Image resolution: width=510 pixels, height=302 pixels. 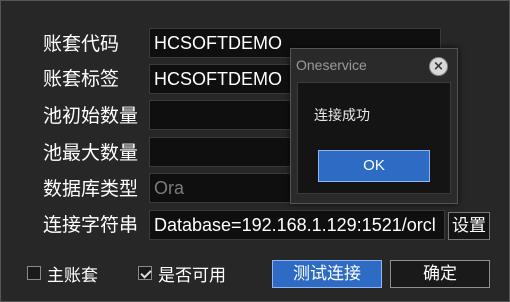 What do you see at coordinates (91, 153) in the screenshot?
I see `pool-max-label: 池最大数量` at bounding box center [91, 153].